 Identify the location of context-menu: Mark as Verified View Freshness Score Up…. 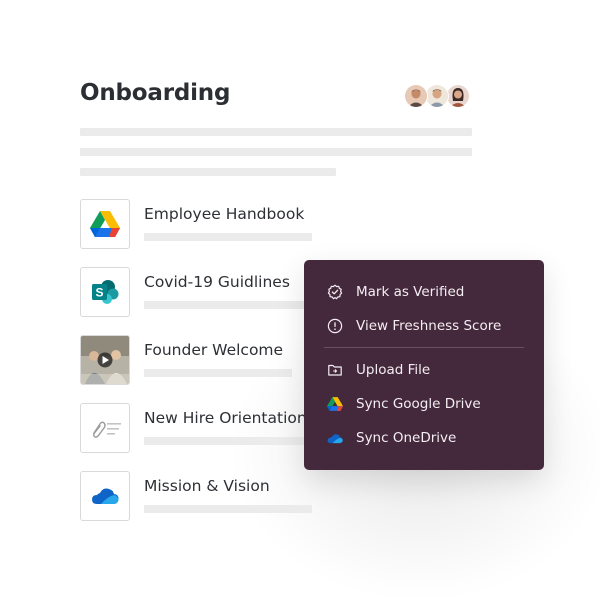
(424, 365).